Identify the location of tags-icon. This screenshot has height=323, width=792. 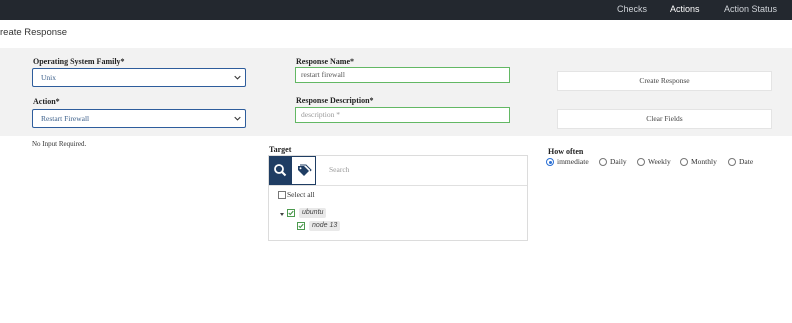
(305, 170).